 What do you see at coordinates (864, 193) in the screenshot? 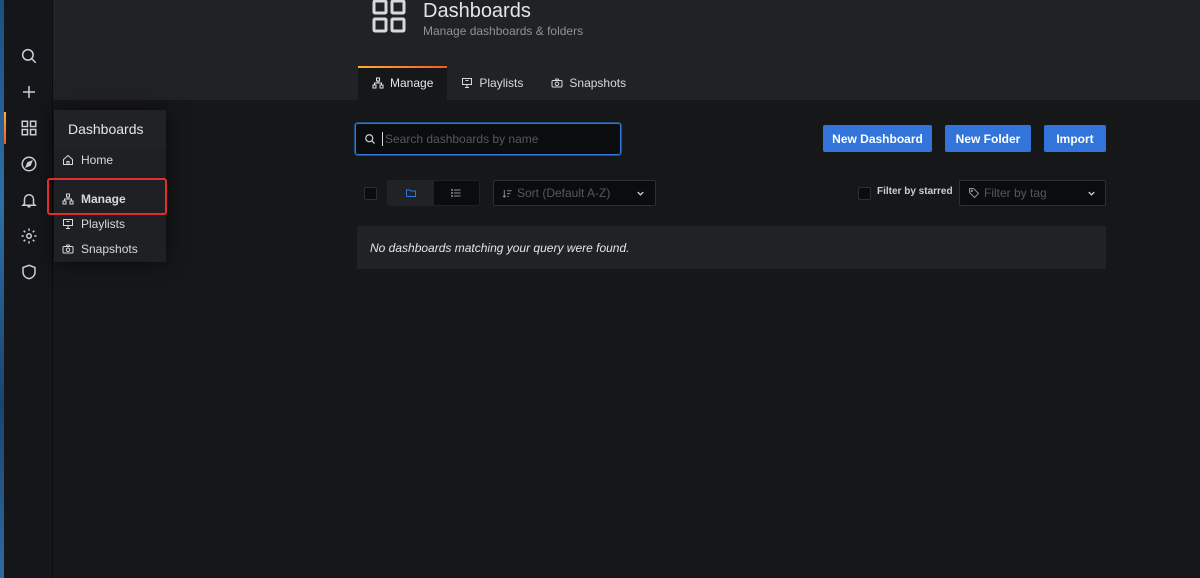
I see `filter-starred-checkbox` at bounding box center [864, 193].